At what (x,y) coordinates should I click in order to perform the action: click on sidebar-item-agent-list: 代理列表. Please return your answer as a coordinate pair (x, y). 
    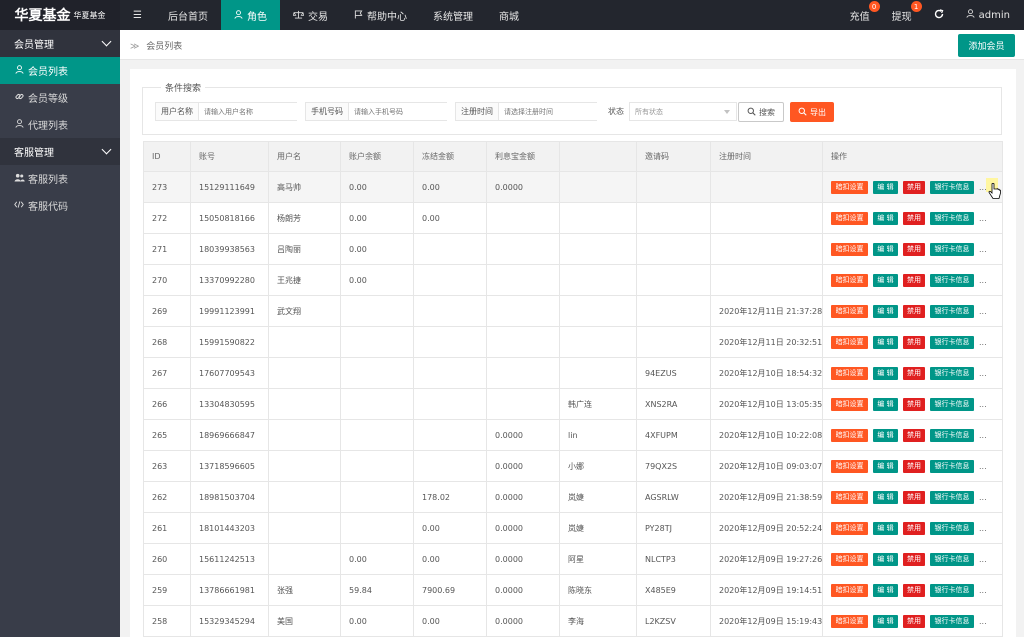
    Looking at the image, I should click on (60, 124).